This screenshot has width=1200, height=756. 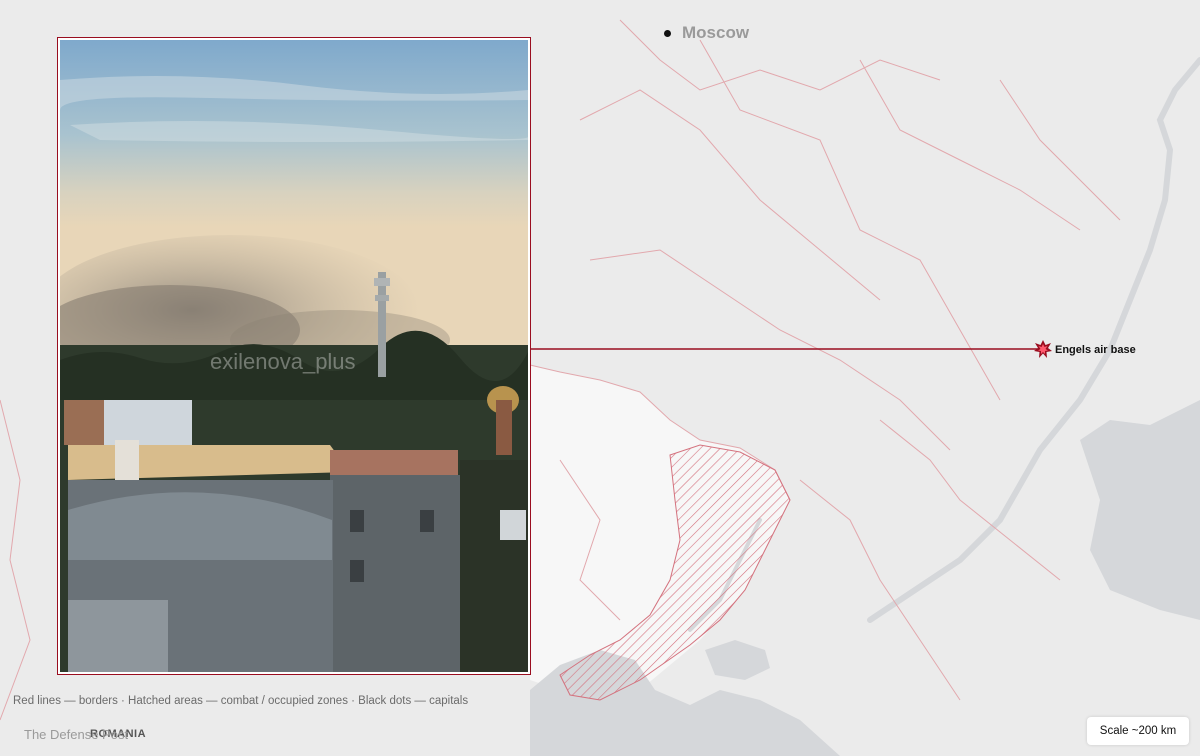 What do you see at coordinates (1138, 731) in the screenshot?
I see `scale-indicator: Scale ~200 km` at bounding box center [1138, 731].